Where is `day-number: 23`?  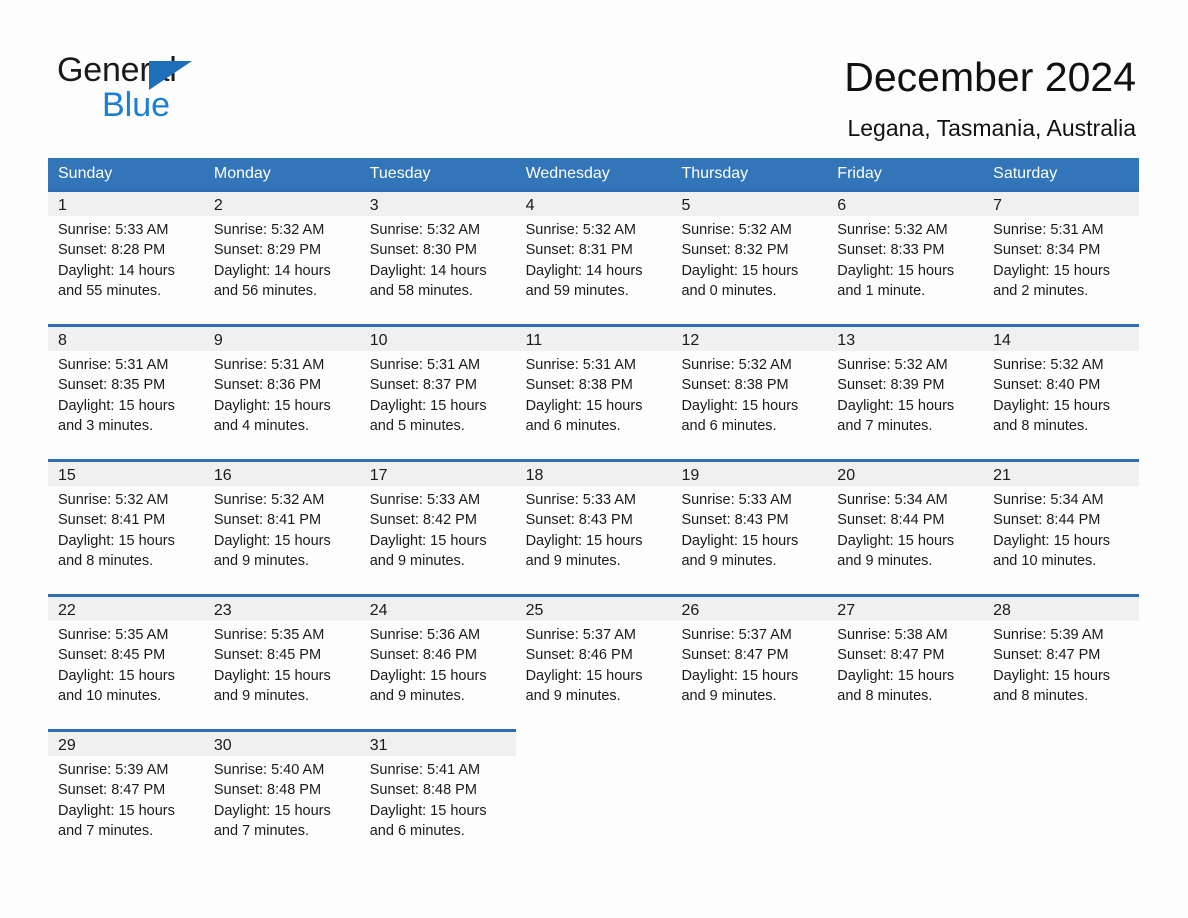
day-number: 23 is located at coordinates (281, 607).